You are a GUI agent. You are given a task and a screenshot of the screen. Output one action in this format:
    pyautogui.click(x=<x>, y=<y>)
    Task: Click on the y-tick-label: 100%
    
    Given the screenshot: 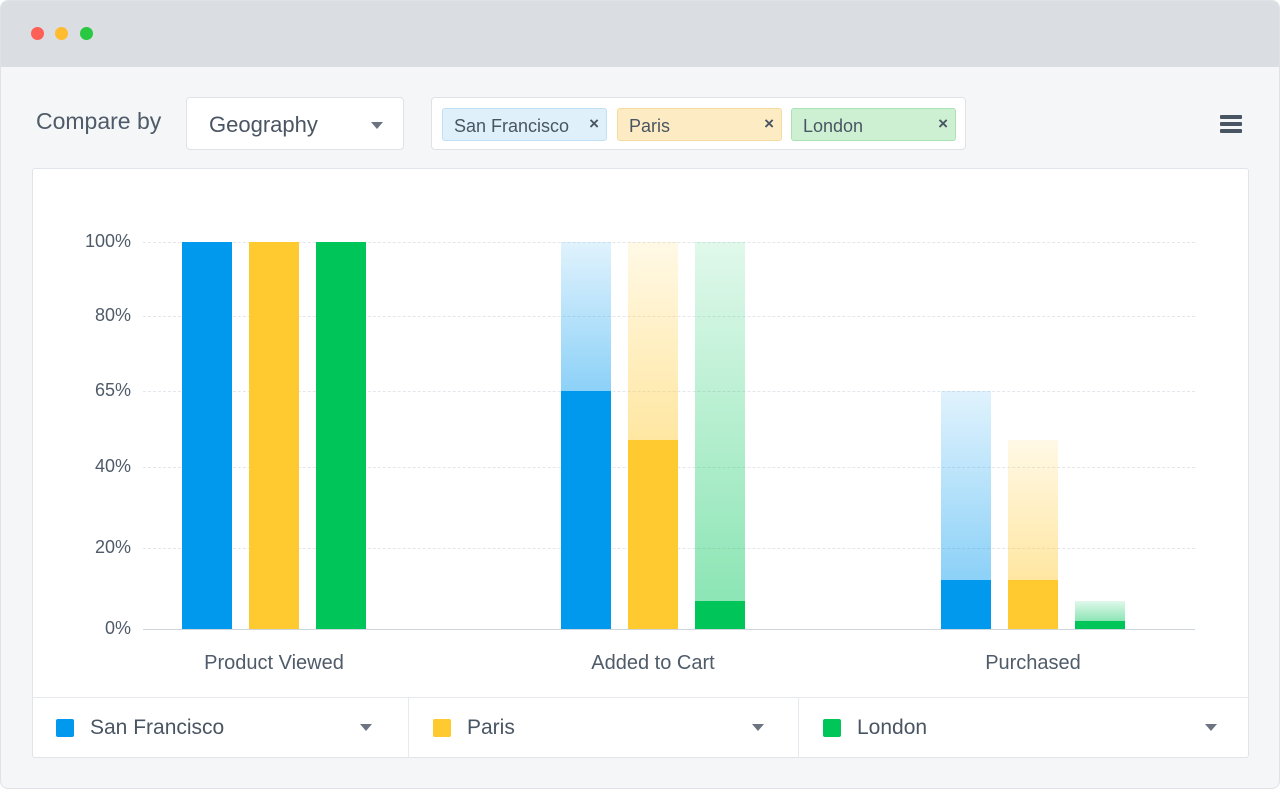 What is the action you would take?
    pyautogui.click(x=96, y=241)
    